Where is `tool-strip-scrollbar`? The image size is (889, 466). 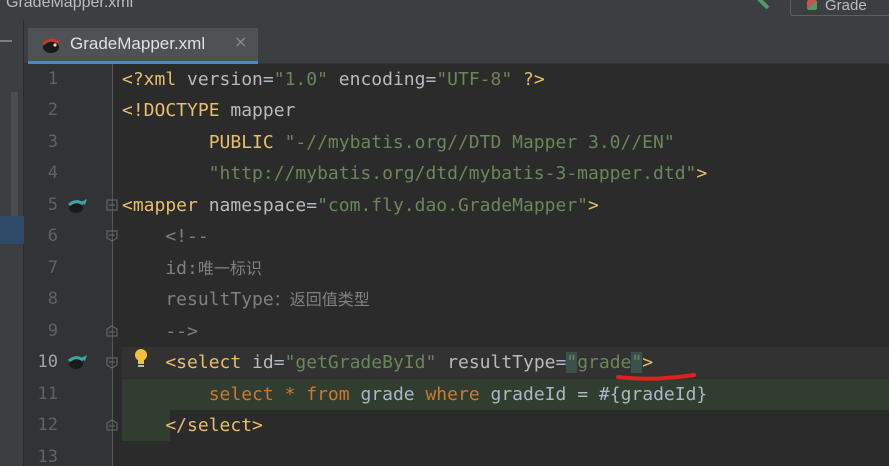 tool-strip-scrollbar is located at coordinates (14, 157).